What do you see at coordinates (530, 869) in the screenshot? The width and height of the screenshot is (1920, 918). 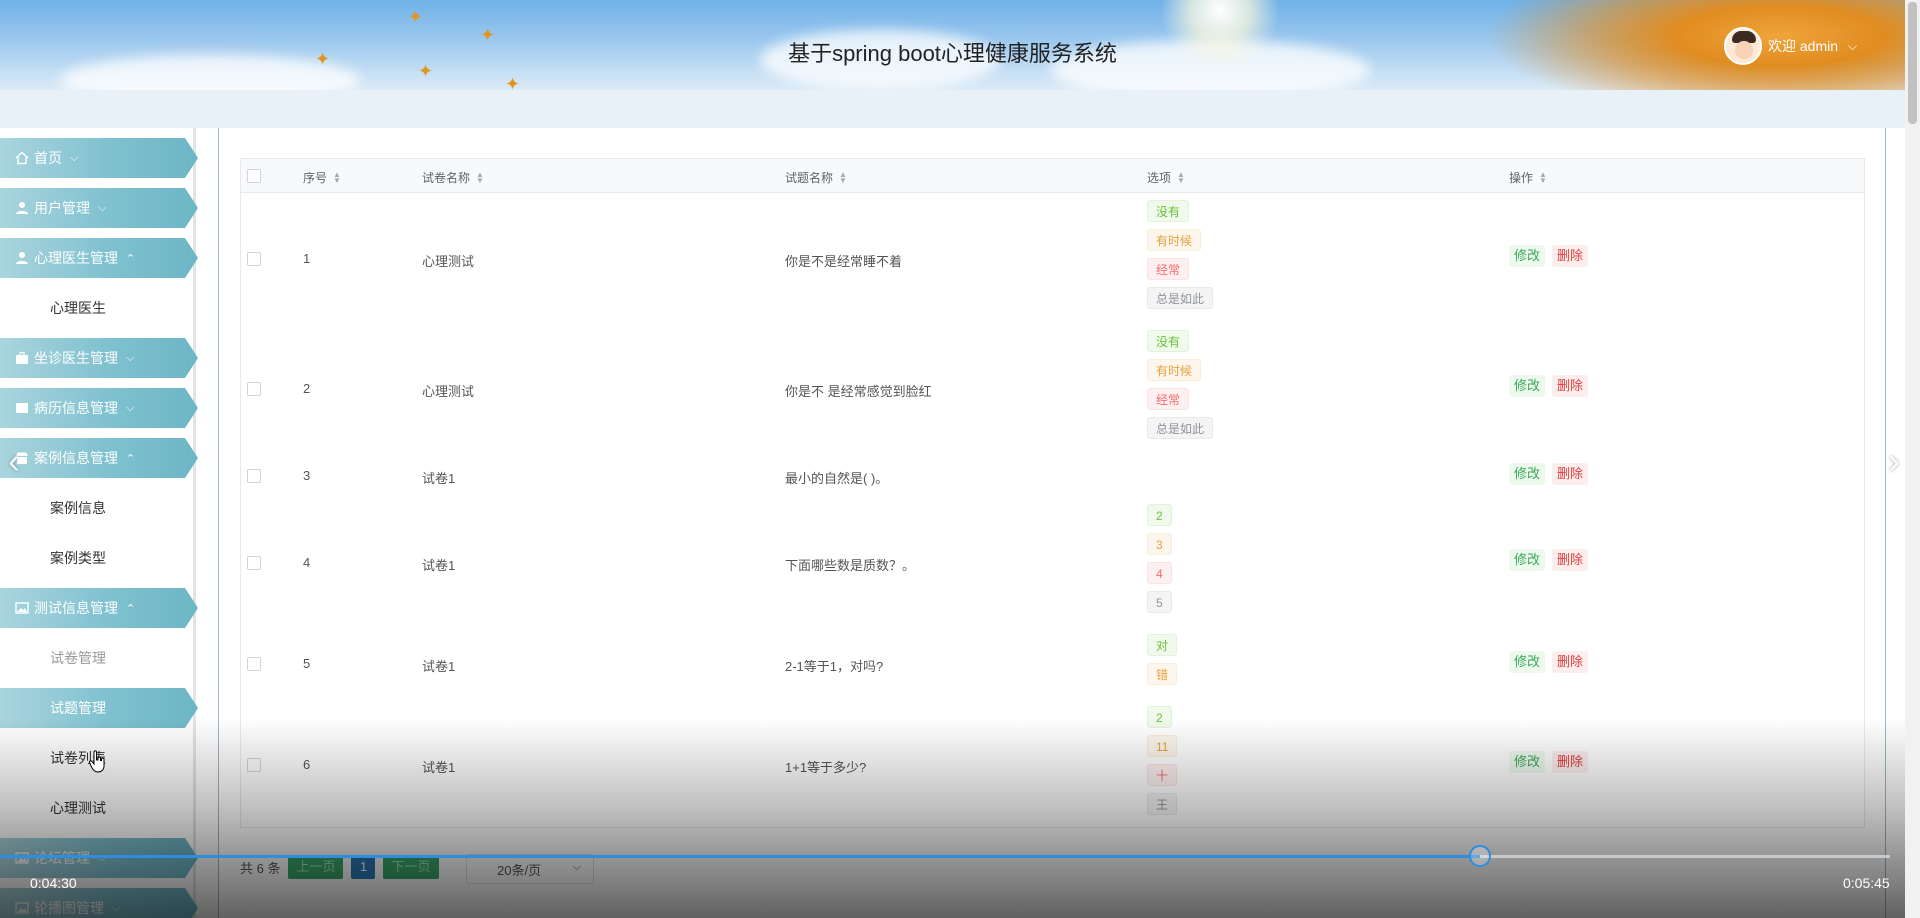 I see `page-size-select: 20条/页 ⌵` at bounding box center [530, 869].